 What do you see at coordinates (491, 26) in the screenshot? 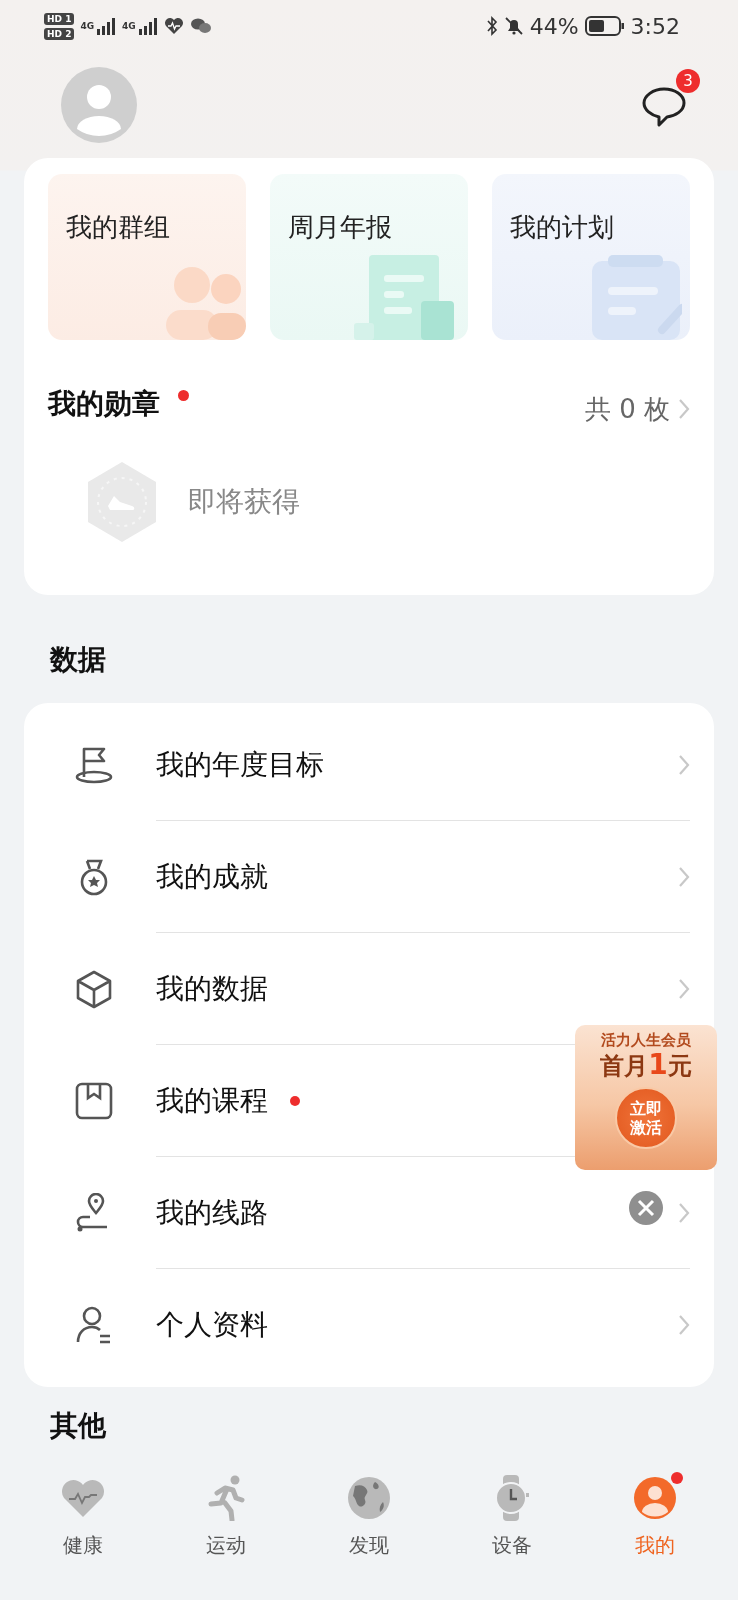
I see `bluetooth-icon` at bounding box center [491, 26].